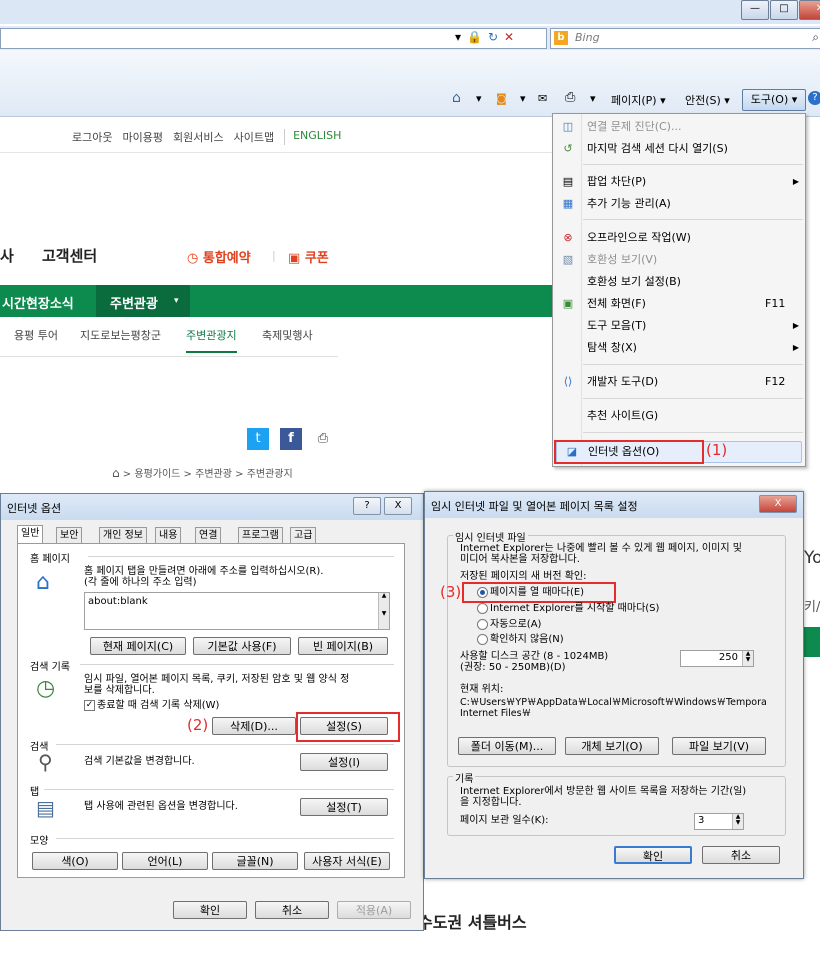 The height and width of the screenshot is (970, 820). Describe the element at coordinates (717, 658) in the screenshot. I see `disk-space-input: 250 ▲ ▼` at that location.